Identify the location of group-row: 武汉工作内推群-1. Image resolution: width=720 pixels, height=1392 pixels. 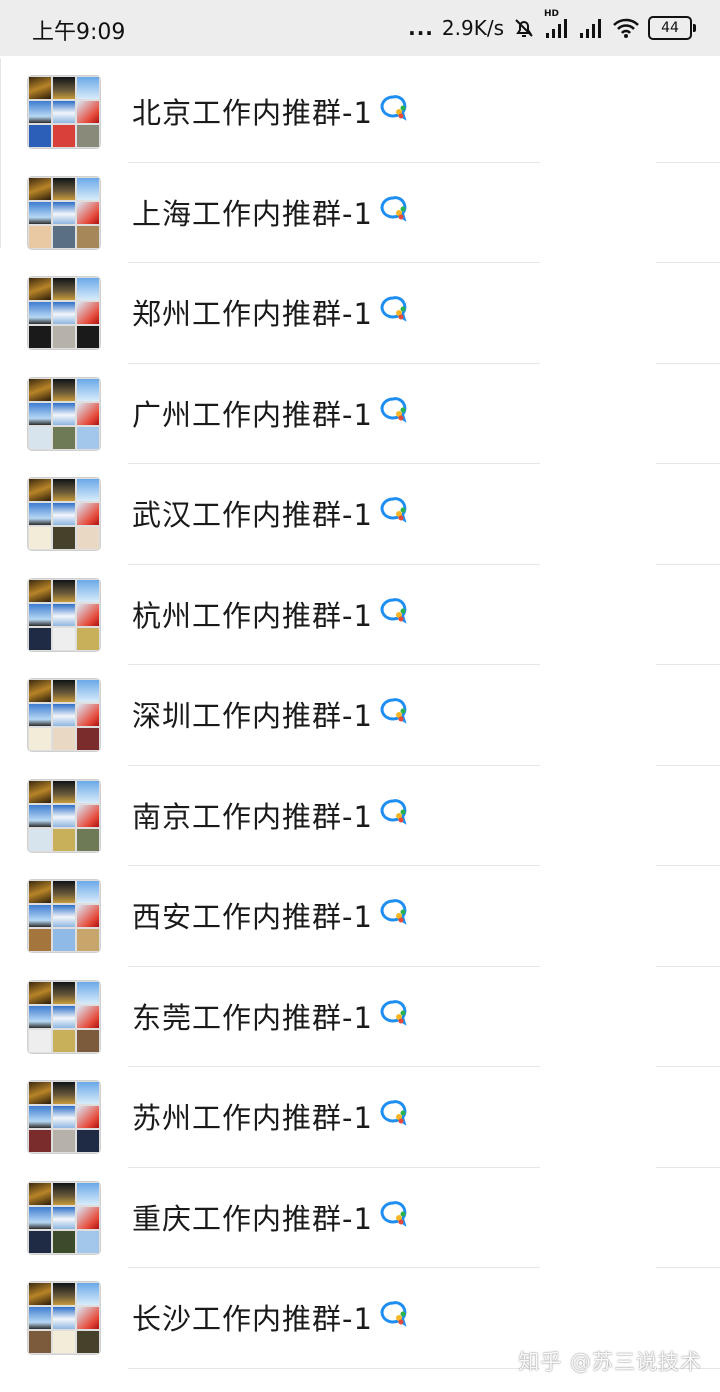
(360, 514).